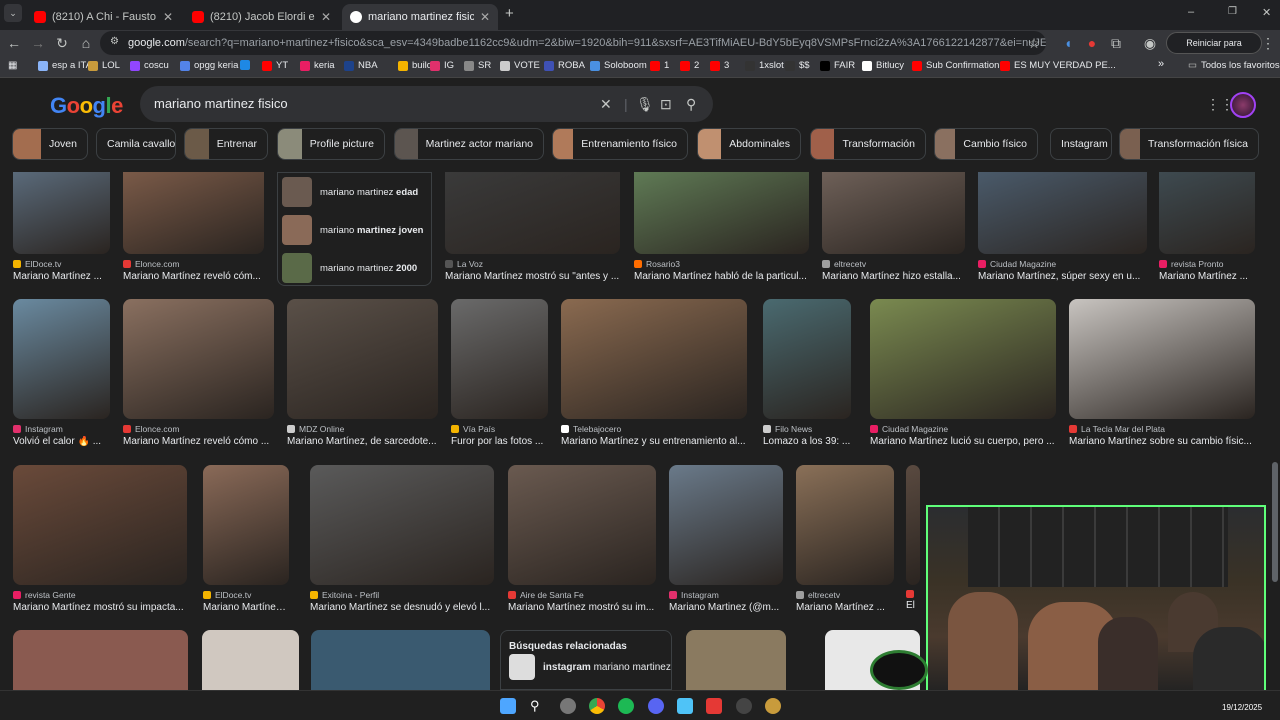 The height and width of the screenshot is (720, 1280). What do you see at coordinates (797, 65) in the screenshot?
I see `bookmark-item: $$` at bounding box center [797, 65].